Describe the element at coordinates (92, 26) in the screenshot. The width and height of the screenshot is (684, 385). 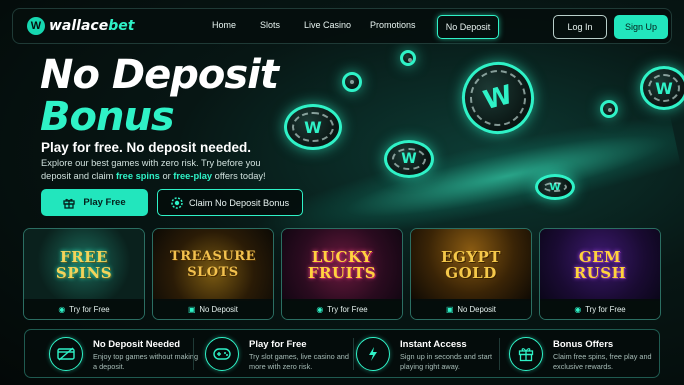
I see `logo-text: wallacebet` at that location.